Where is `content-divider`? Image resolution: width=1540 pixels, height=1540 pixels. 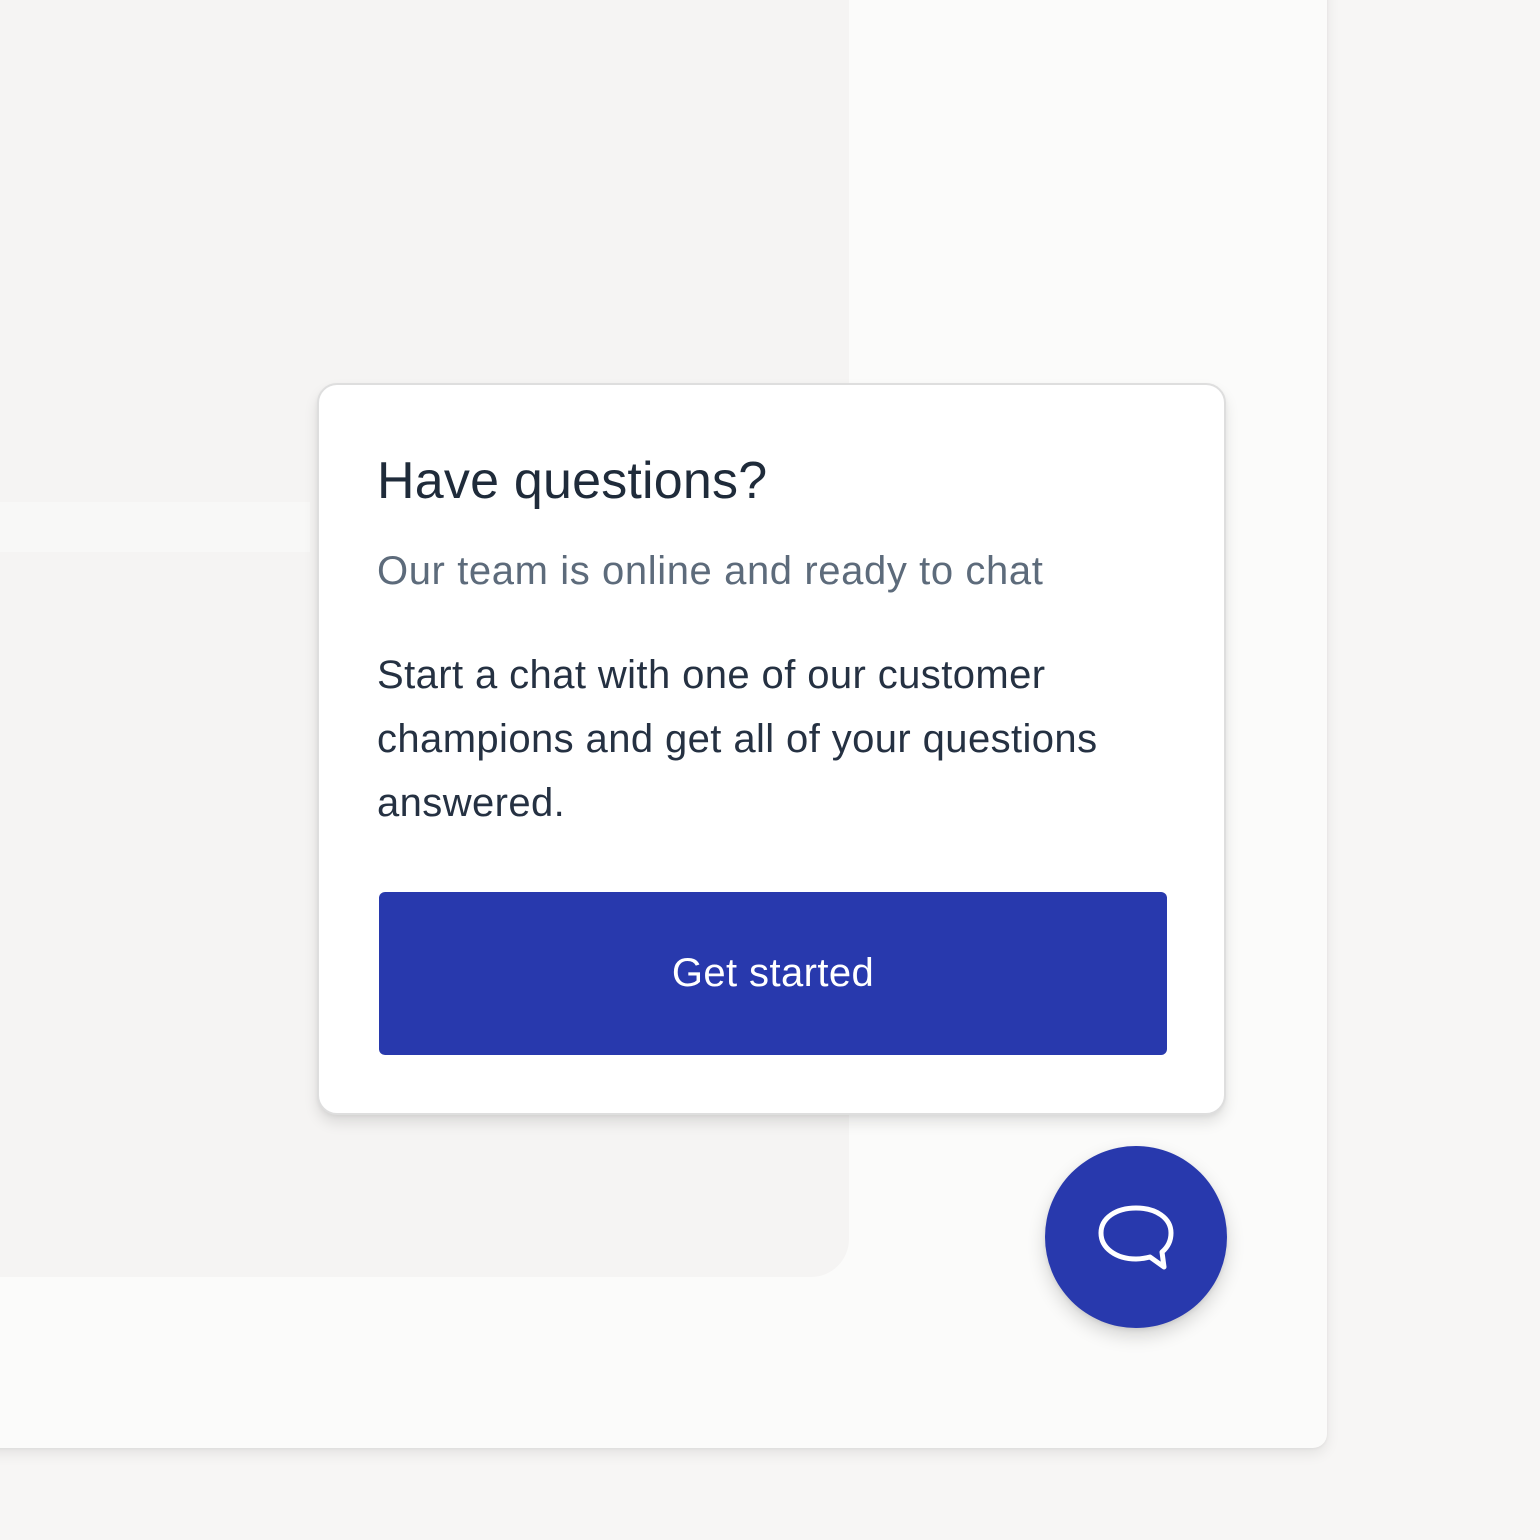 content-divider is located at coordinates (155, 527).